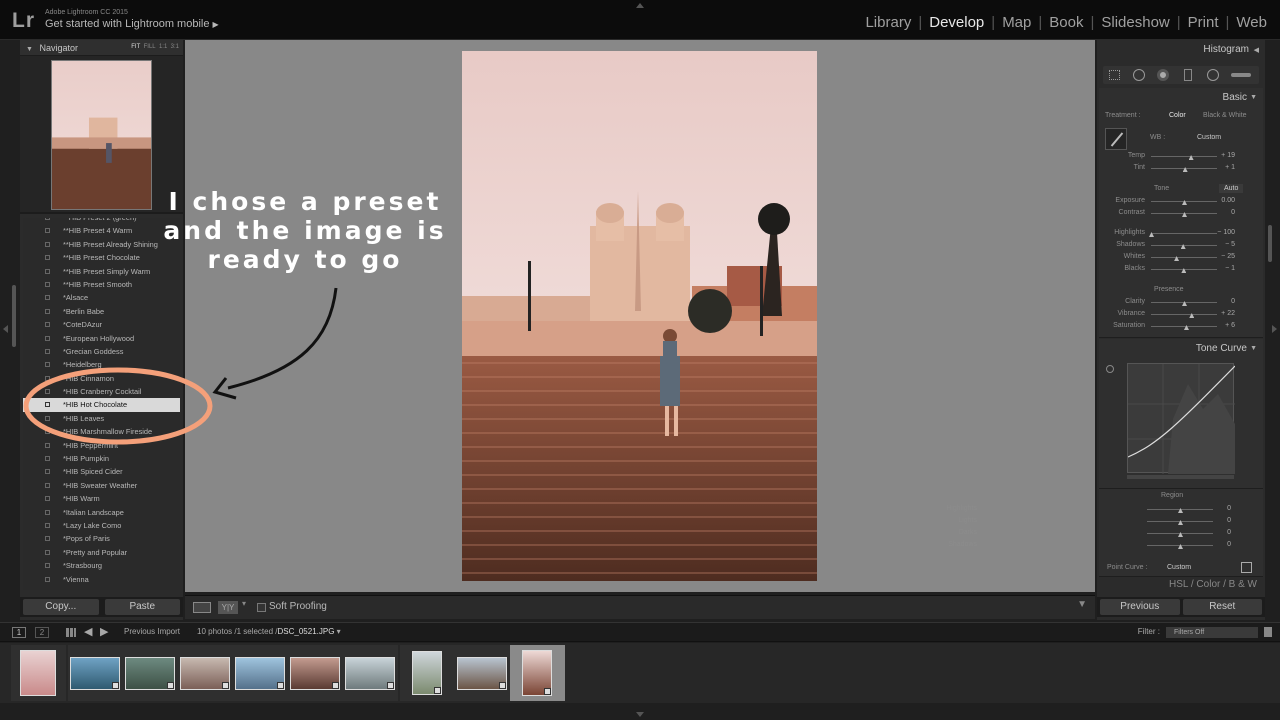 The height and width of the screenshot is (720, 1280). What do you see at coordinates (101, 135) in the screenshot?
I see `navigator-image` at bounding box center [101, 135].